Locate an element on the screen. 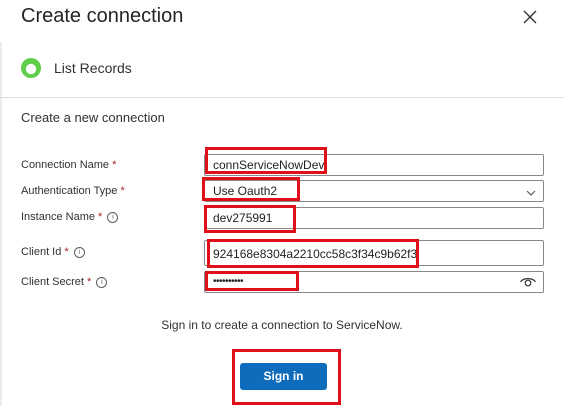  highlight-auth-type is located at coordinates (251, 189).